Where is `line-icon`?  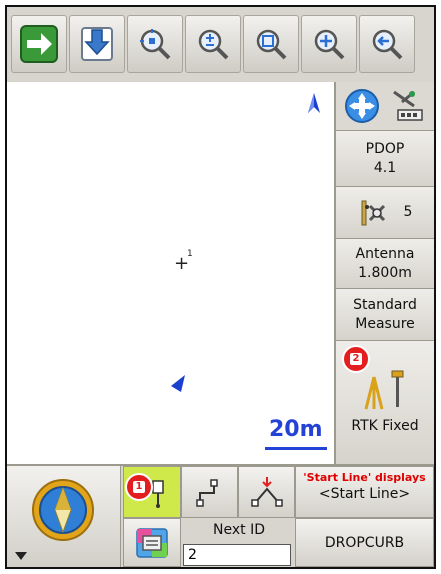 line-icon is located at coordinates (206, 493).